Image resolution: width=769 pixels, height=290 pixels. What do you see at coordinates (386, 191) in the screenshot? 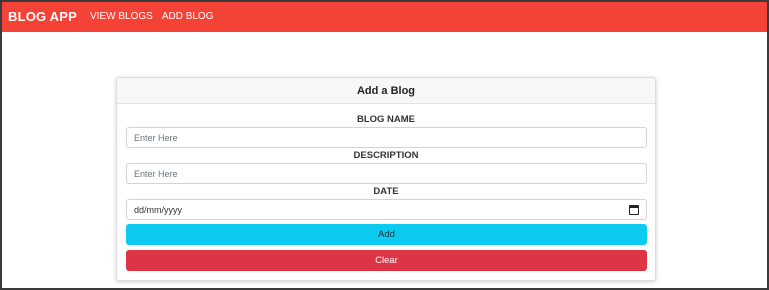
I see `date-label: DATE` at bounding box center [386, 191].